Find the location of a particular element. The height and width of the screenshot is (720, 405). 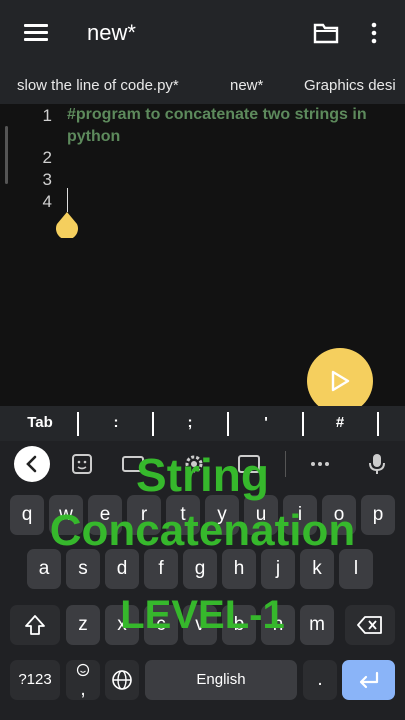

page-title: new* is located at coordinates (111, 32).